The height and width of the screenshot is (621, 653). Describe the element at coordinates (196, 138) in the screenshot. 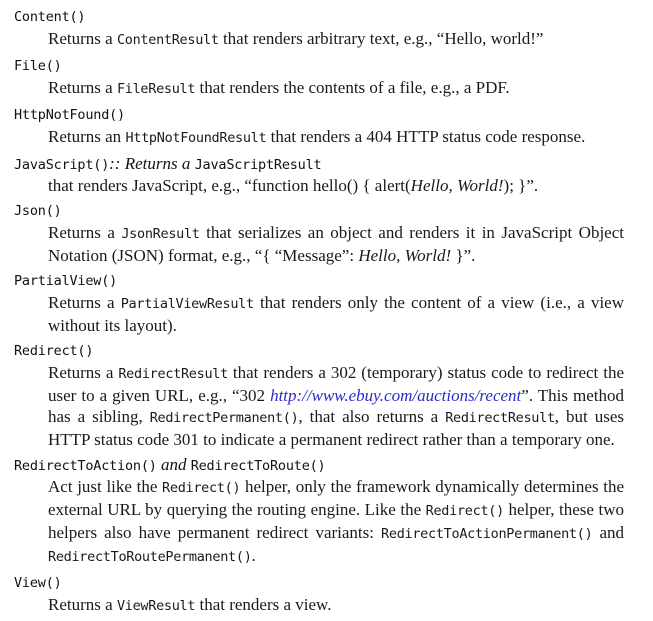

I see `inline-code: HttpNotFoundResult` at that location.